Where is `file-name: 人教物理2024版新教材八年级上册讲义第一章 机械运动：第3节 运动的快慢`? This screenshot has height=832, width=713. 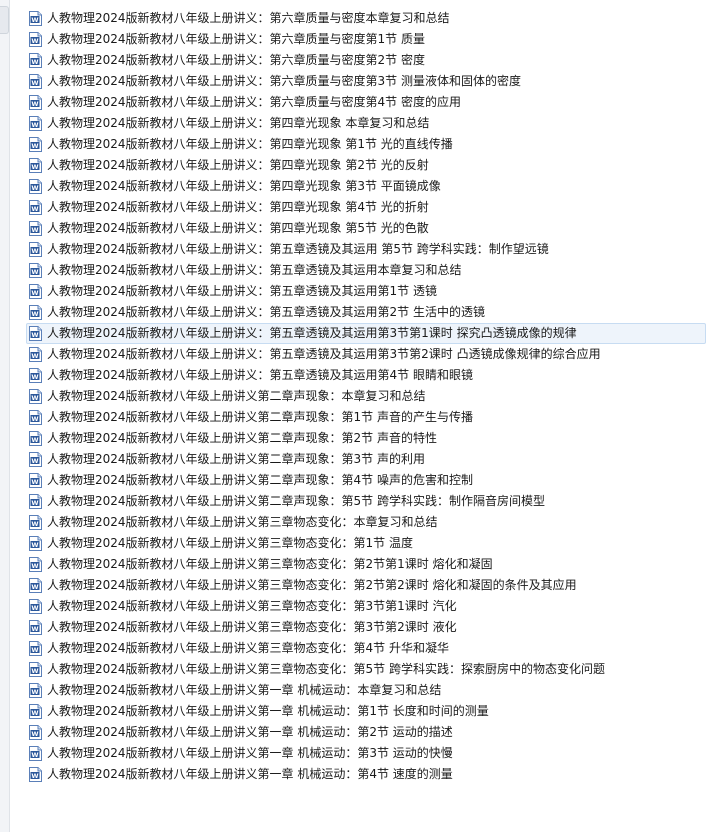
file-name: 人教物理2024版新教材八年级上册讲义第一章 机械运动：第3节 运动的快慢 is located at coordinates (250, 753).